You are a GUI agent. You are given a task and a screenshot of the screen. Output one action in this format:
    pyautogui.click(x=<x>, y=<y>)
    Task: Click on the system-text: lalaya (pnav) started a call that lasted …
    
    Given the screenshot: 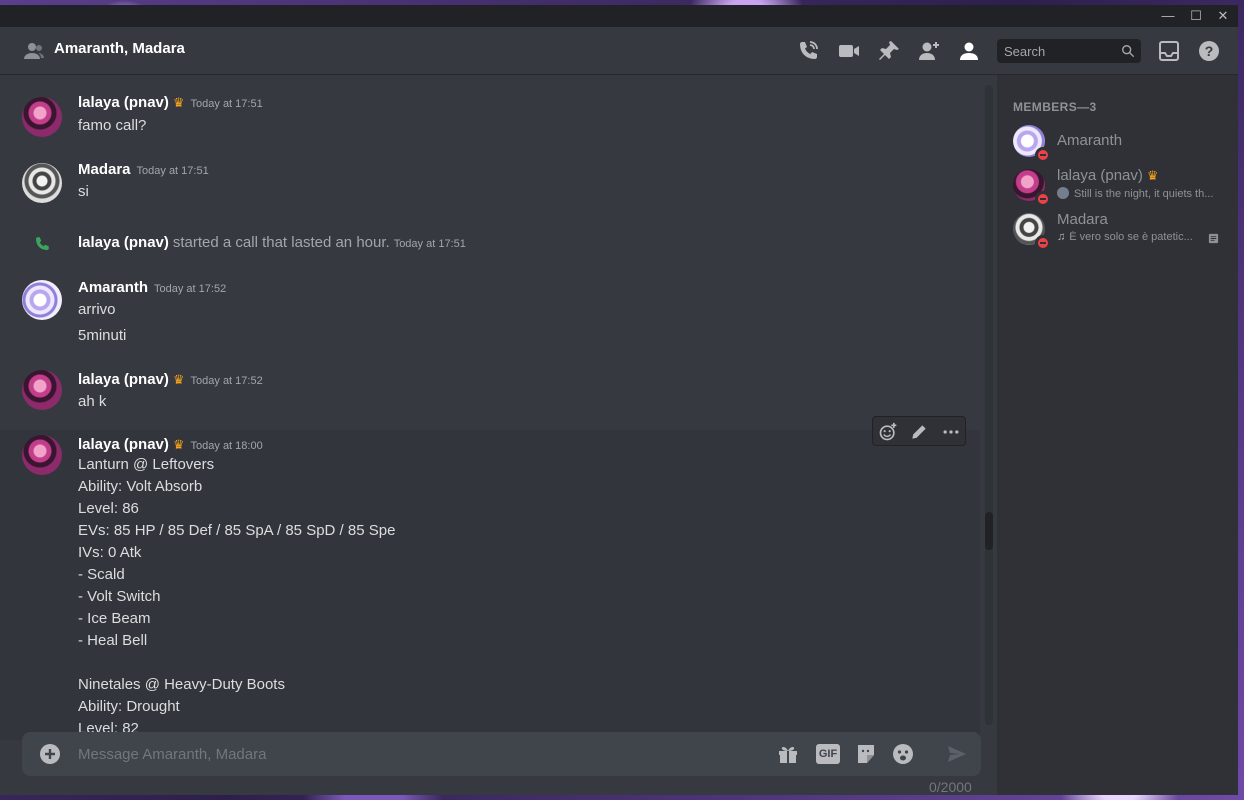 What is the action you would take?
    pyautogui.click(x=272, y=243)
    